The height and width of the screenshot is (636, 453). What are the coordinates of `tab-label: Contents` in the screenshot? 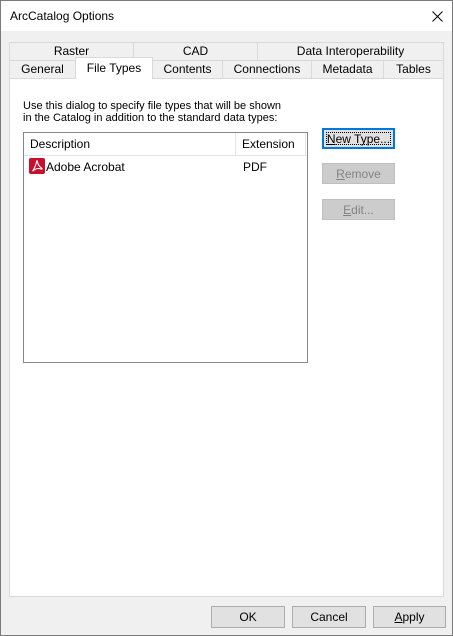 It's located at (187, 69).